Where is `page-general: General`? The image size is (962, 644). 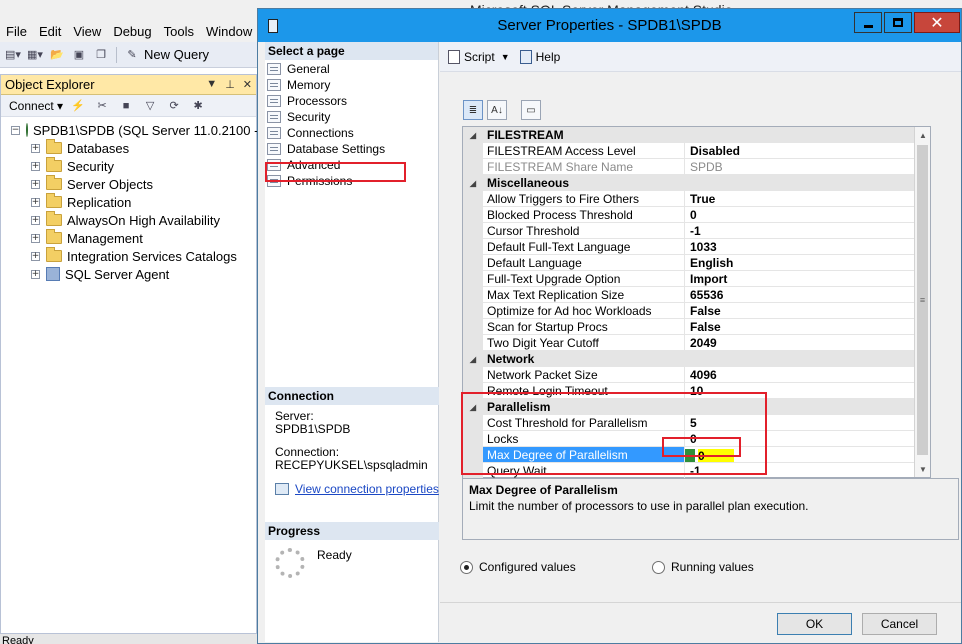 page-general: General is located at coordinates (351, 69).